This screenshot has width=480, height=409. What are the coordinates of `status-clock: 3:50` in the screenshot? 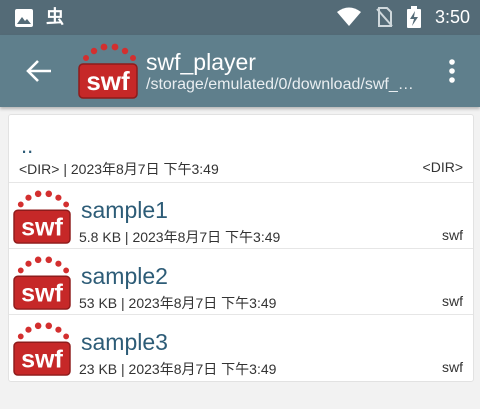 It's located at (452, 16).